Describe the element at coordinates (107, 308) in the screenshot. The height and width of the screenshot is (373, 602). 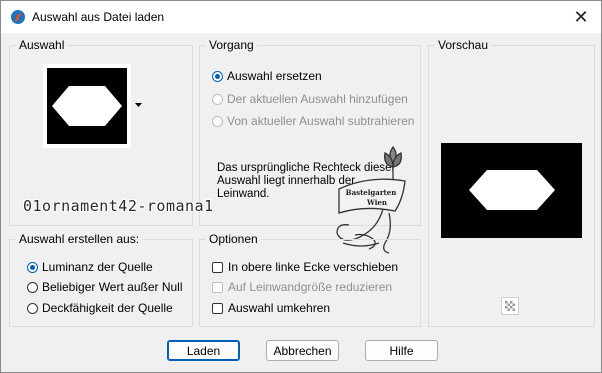
I see `radio-label: Deckfähigkeit der Quelle` at that location.